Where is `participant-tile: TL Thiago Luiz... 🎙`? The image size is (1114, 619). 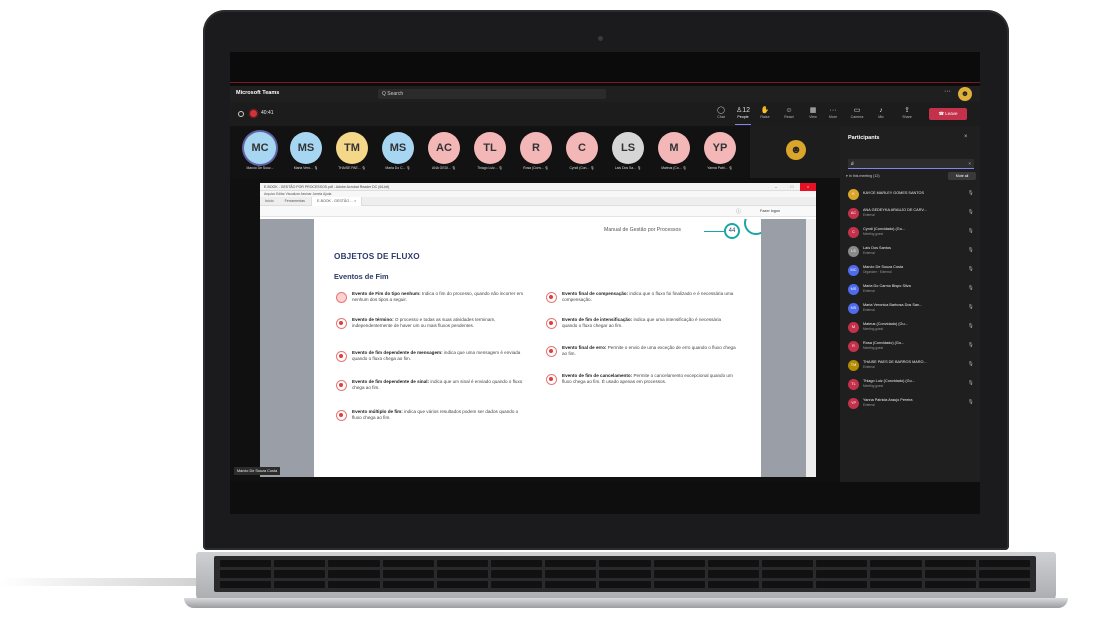
participant-tile: TL Thiago Luiz... 🎙 is located at coordinates (490, 154).